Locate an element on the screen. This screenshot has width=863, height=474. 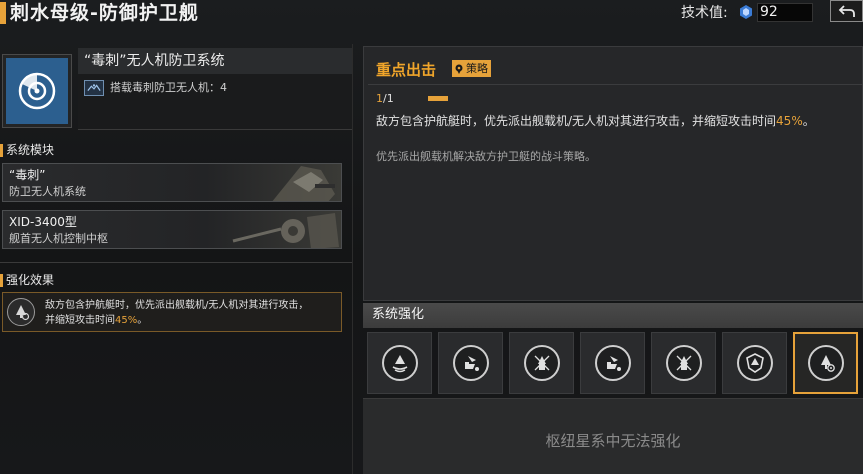
module-name: XID-3400型 is located at coordinates (43, 222).